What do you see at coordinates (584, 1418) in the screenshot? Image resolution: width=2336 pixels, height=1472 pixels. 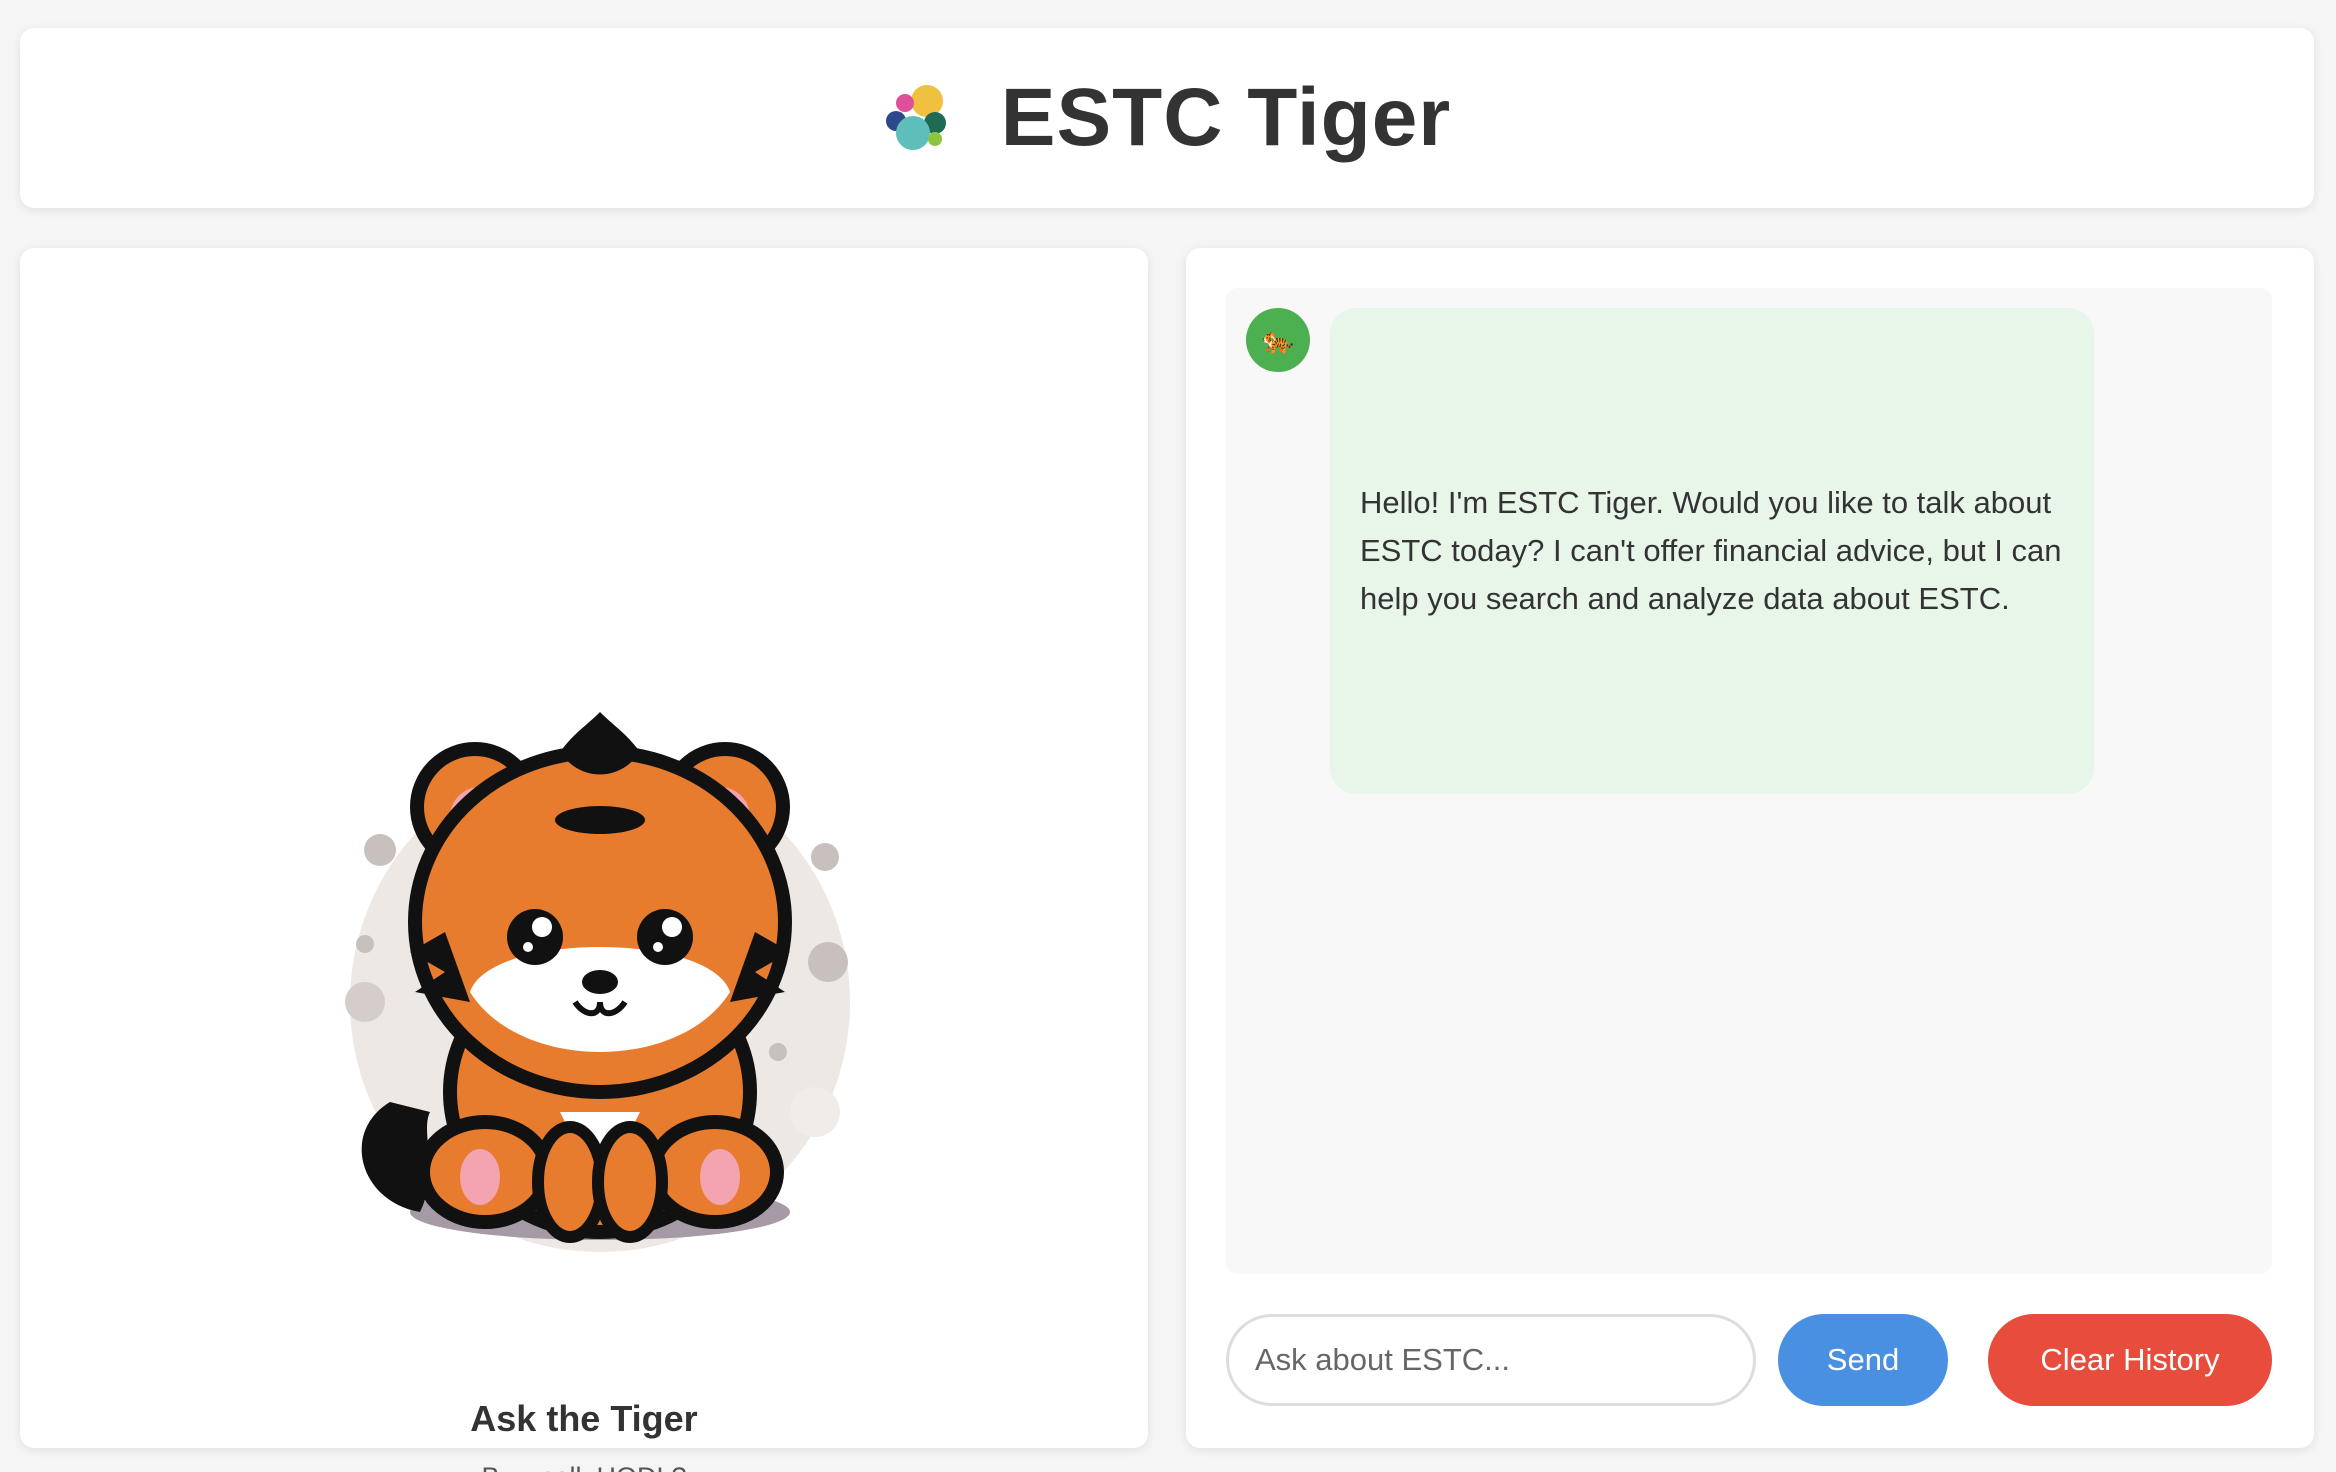 I see `mascot-title: Ask the Tiger` at bounding box center [584, 1418].